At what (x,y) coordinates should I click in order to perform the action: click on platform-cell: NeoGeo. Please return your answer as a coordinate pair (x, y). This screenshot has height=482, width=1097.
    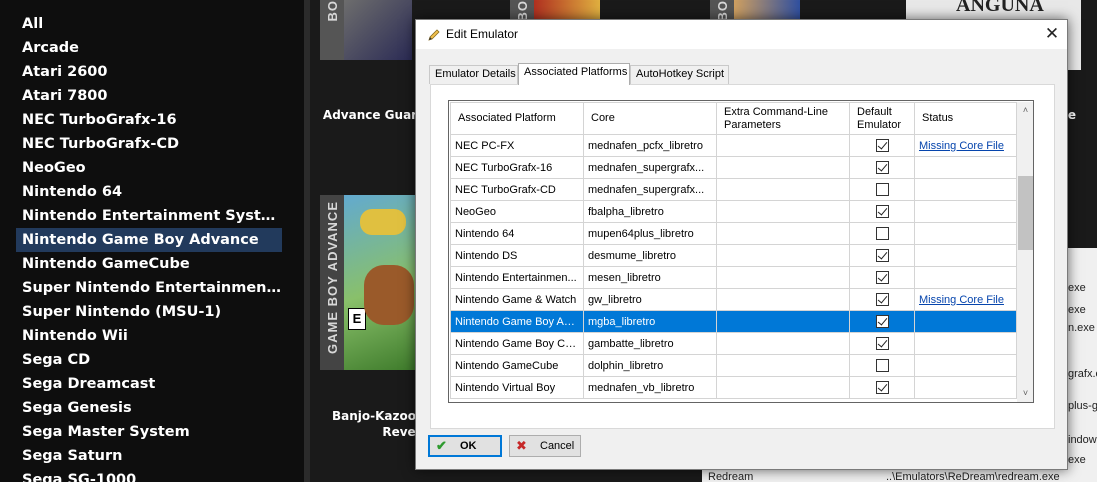
    Looking at the image, I should click on (517, 211).